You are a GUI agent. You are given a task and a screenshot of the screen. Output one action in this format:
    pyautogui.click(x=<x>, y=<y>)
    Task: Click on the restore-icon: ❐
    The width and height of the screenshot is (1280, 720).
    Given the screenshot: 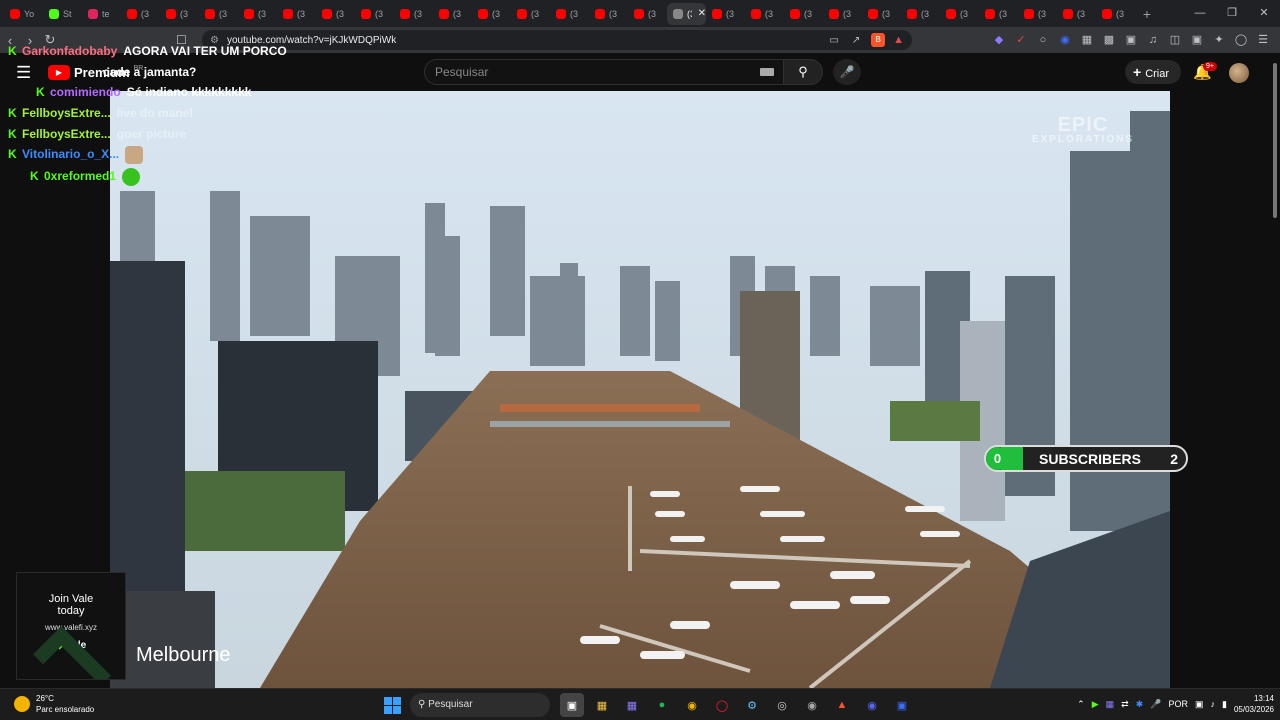 What is the action you would take?
    pyautogui.click(x=1232, y=13)
    